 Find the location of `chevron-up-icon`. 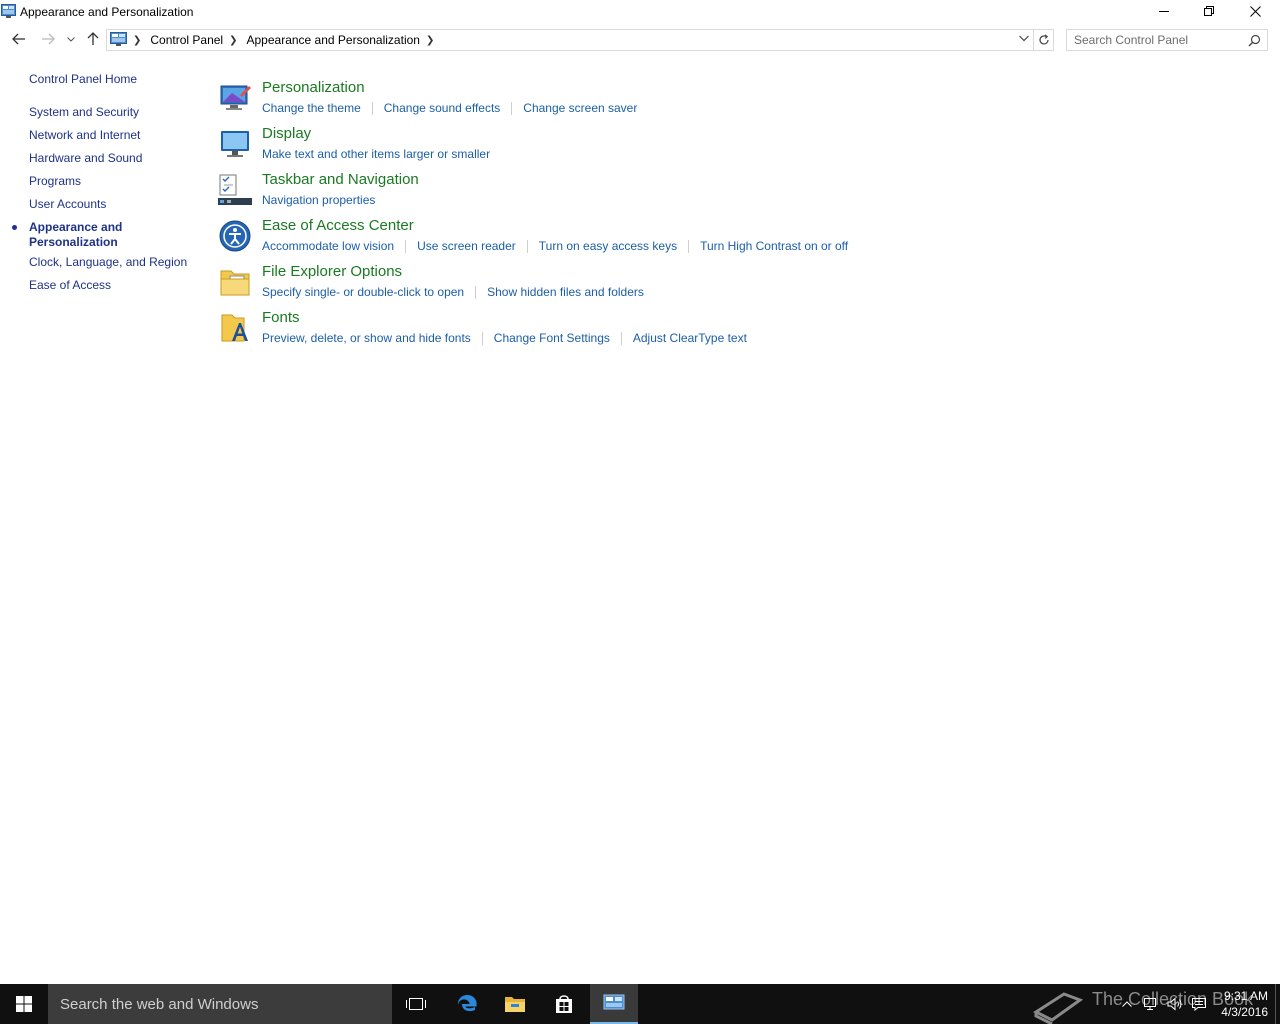

chevron-up-icon is located at coordinates (1127, 1004).